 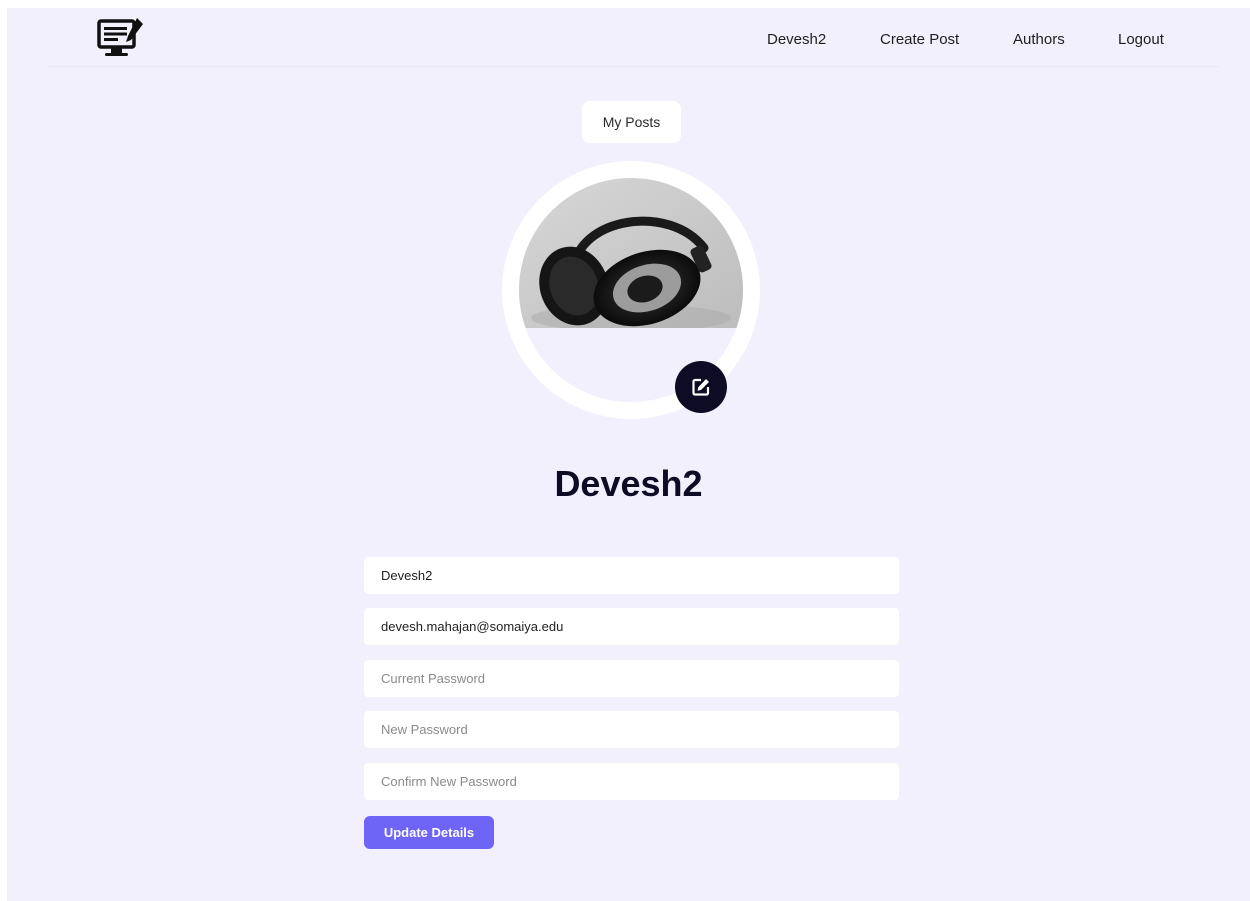 I want to click on monitor-edit-icon, so click(x=120, y=37).